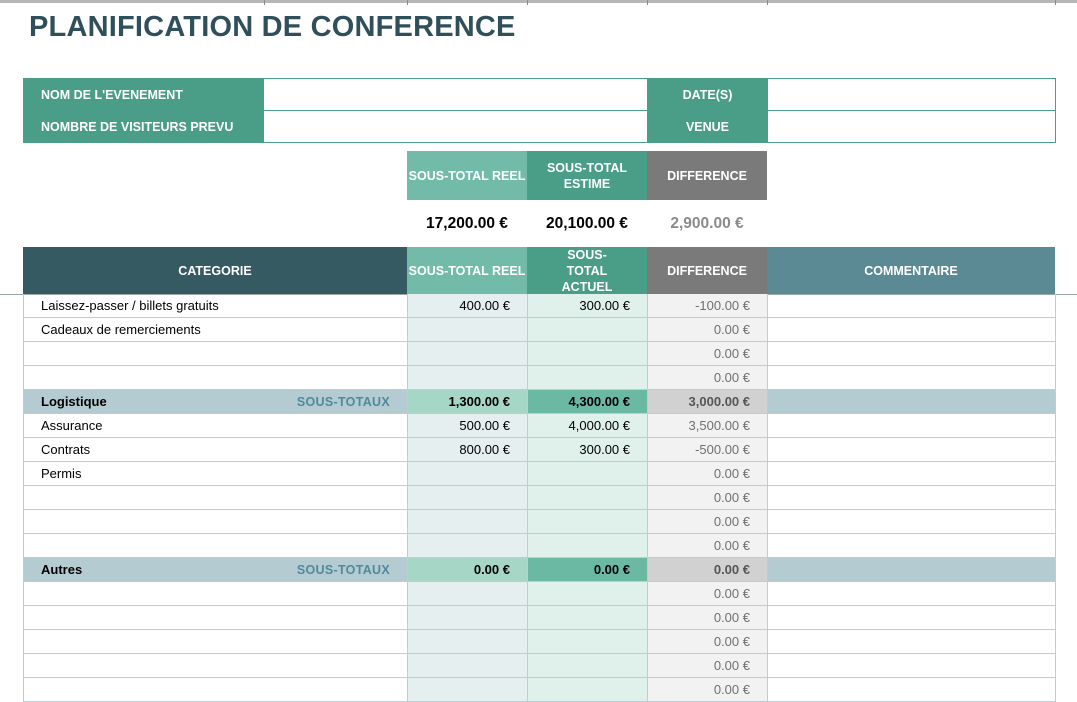  Describe the element at coordinates (707, 270) in the screenshot. I see `difference-column-header: DIFFERENCE` at that location.